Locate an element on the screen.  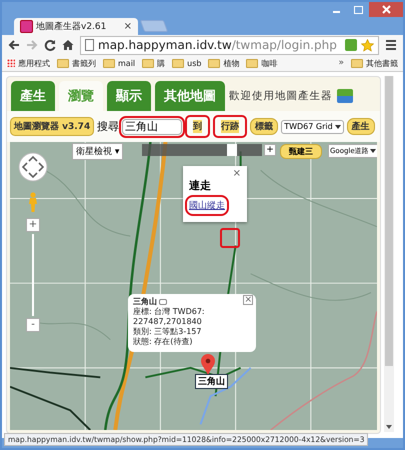
bookmark-item: 購 is located at coordinates (154, 63).